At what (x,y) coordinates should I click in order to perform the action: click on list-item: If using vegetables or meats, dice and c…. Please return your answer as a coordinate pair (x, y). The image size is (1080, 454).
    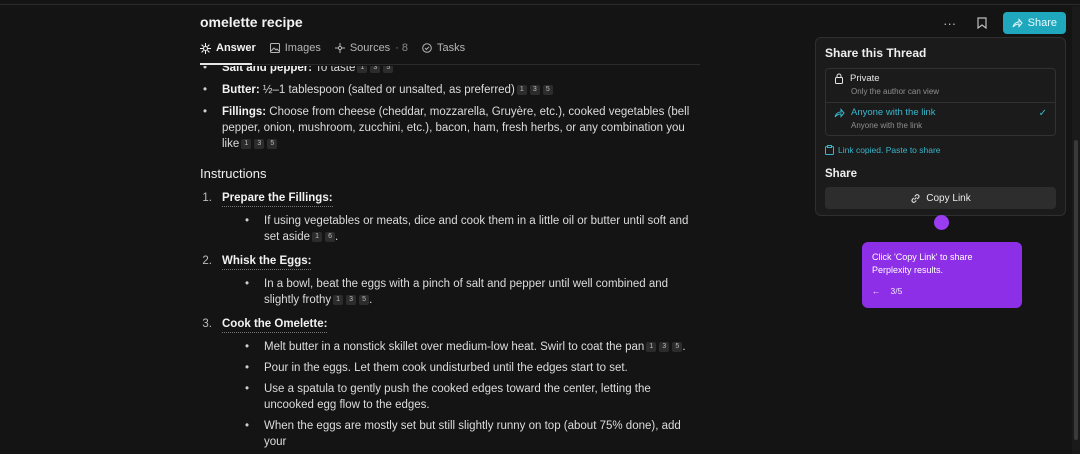
    Looking at the image, I should click on (471, 229).